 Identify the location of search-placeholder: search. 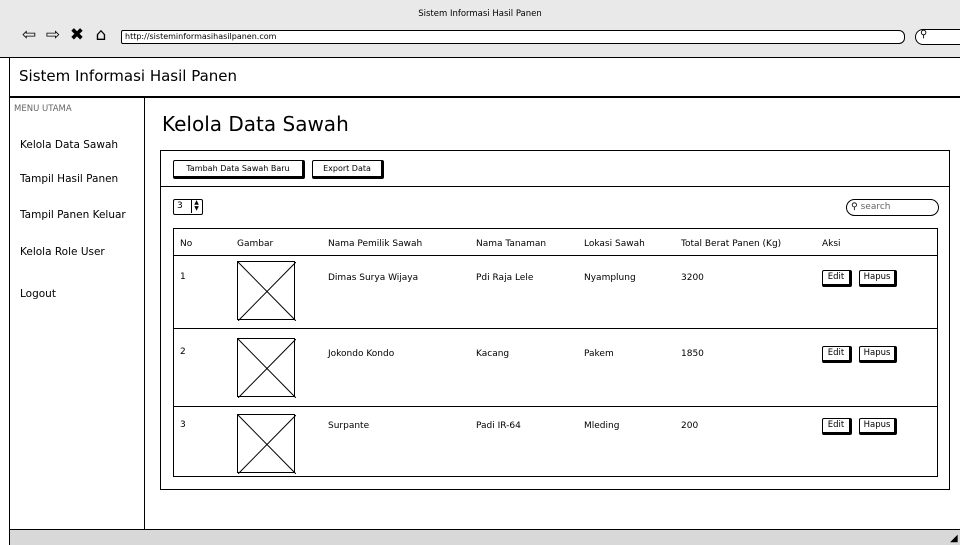
(875, 207).